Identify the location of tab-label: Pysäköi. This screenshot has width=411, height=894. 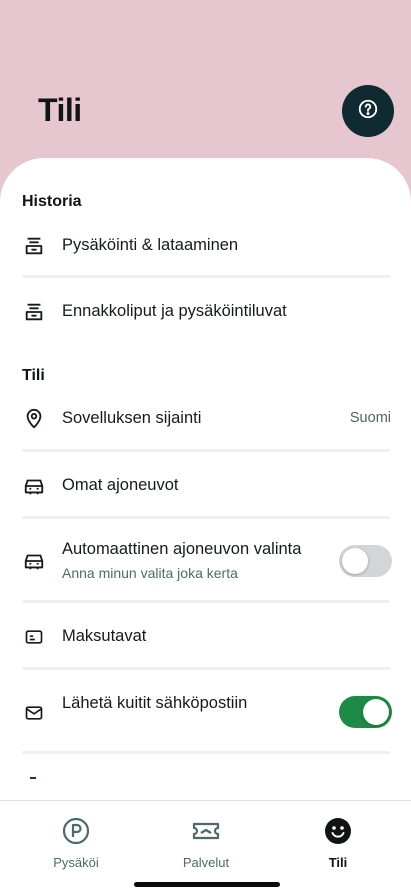
(76, 862).